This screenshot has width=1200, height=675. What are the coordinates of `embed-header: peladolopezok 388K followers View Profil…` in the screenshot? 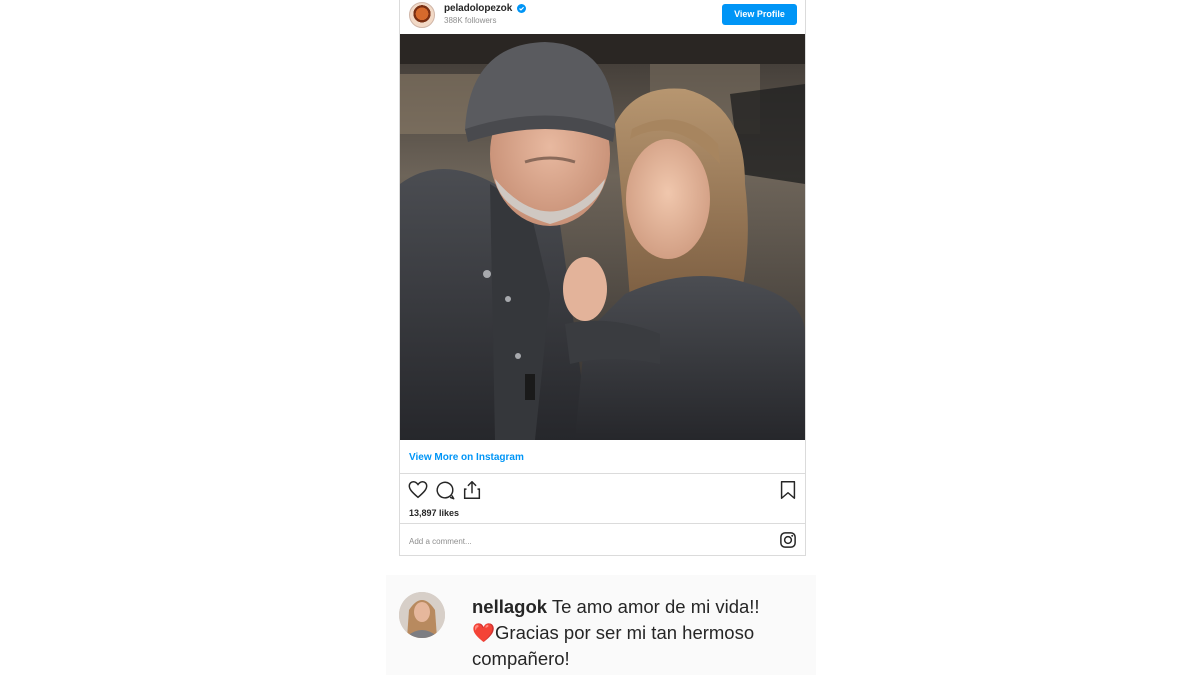 It's located at (602, 17).